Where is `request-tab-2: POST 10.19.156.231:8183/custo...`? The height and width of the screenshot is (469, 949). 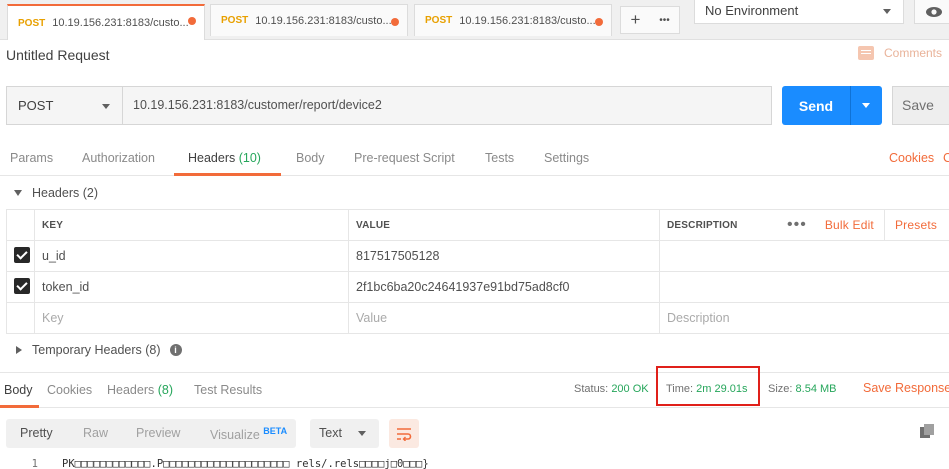 request-tab-2: POST 10.19.156.231:8183/custo... is located at coordinates (309, 20).